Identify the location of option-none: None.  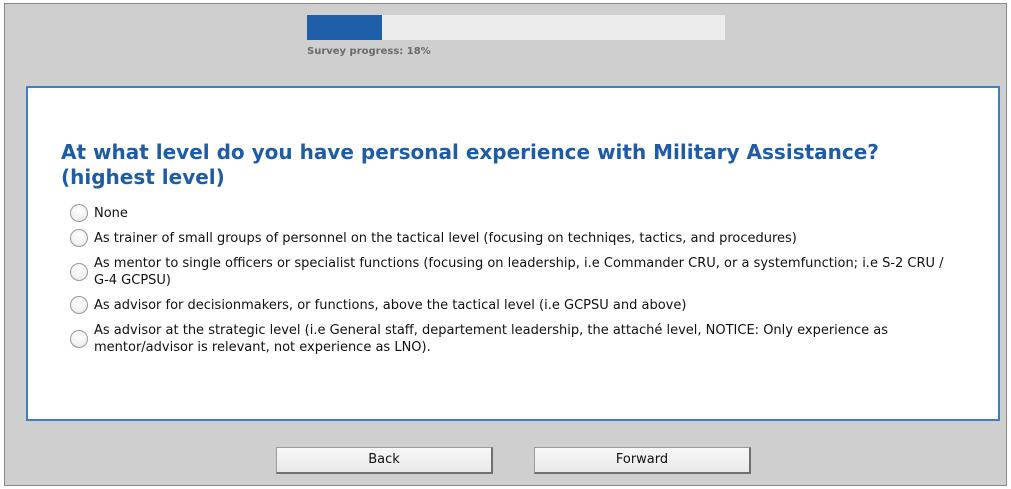
(99, 213).